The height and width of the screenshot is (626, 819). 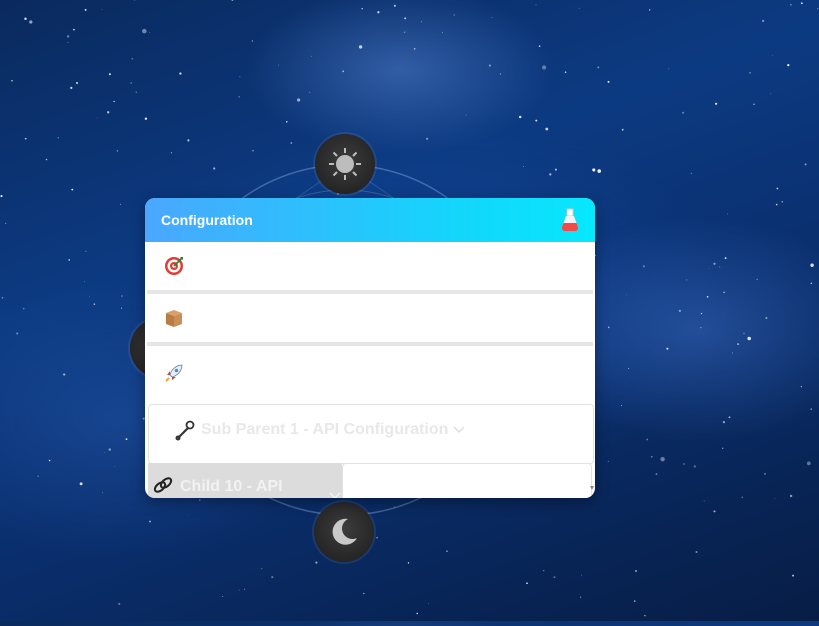 I want to click on list-item-rocket, so click(x=370, y=373).